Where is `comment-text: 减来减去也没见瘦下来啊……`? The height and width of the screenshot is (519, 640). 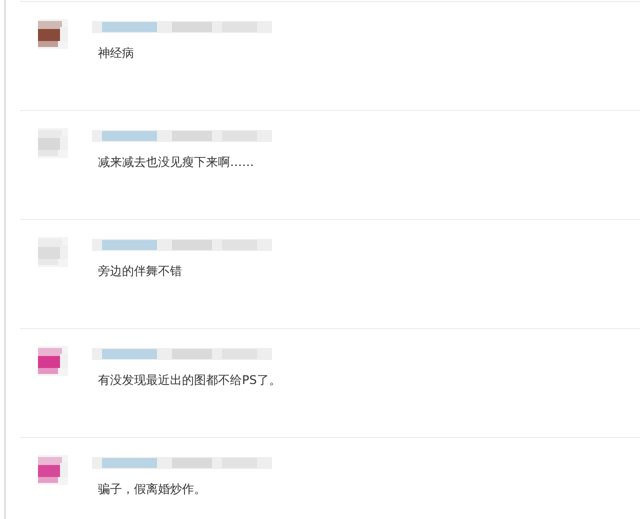 comment-text: 减来减去也没见瘦下来啊…… is located at coordinates (176, 162).